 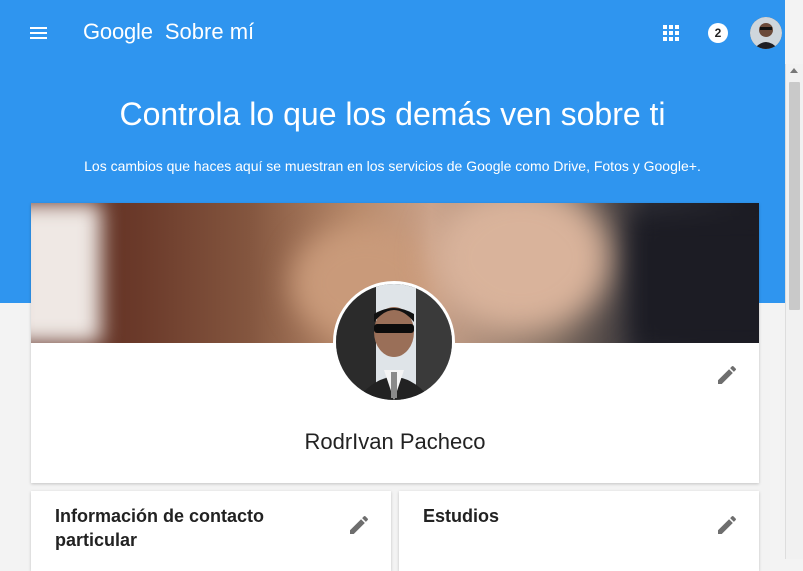 I want to click on contact-info-title-line2: particular, so click(x=96, y=540).